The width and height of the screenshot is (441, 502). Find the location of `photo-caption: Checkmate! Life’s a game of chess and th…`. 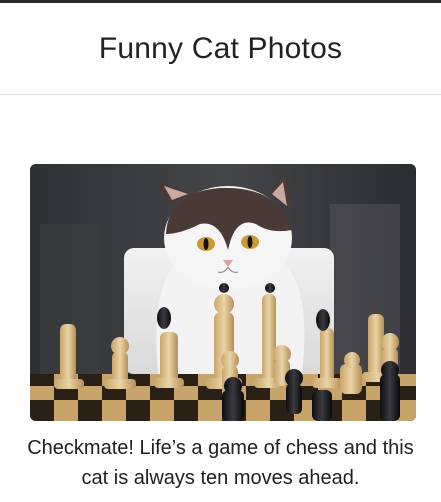

photo-caption: Checkmate! Life’s a game of chess and th… is located at coordinates (220, 463).